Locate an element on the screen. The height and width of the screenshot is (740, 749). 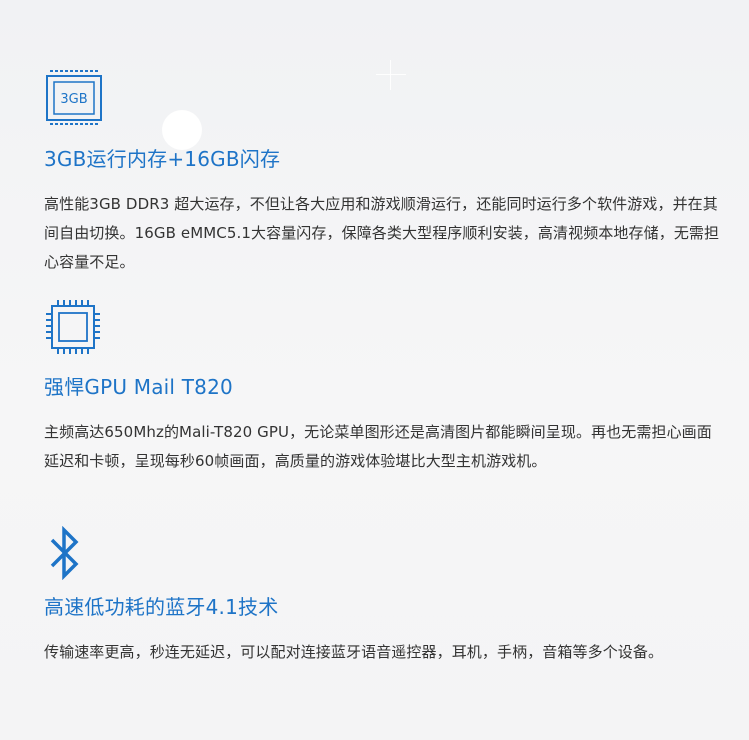
memory-chip-icon: 3GB is located at coordinates (384, 96).